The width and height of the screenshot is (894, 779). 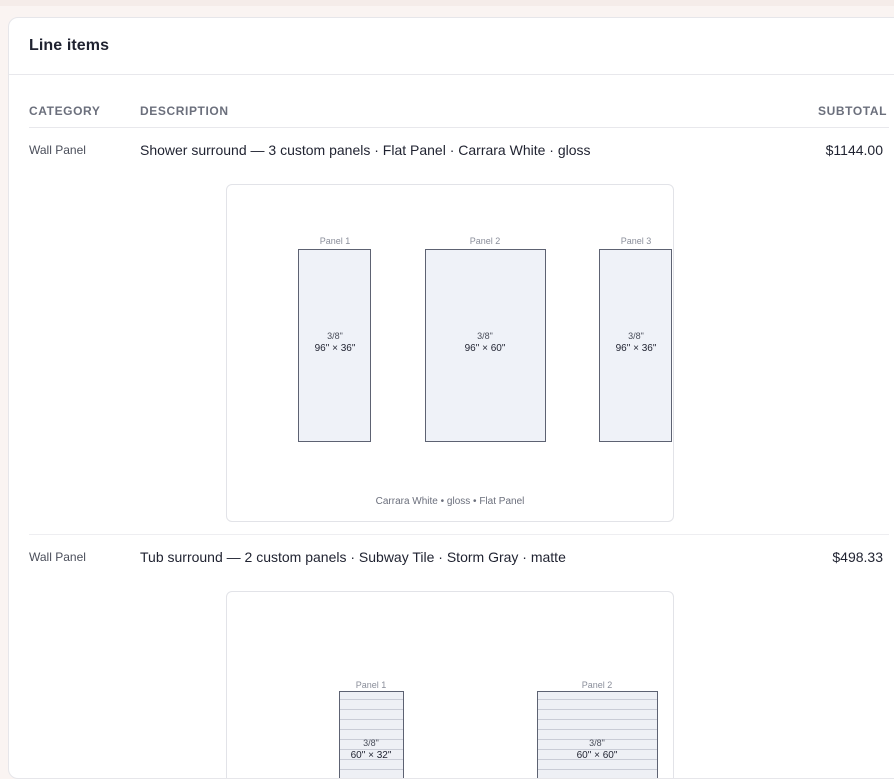 What do you see at coordinates (65, 111) in the screenshot?
I see `column-header-category: CATEGORY` at bounding box center [65, 111].